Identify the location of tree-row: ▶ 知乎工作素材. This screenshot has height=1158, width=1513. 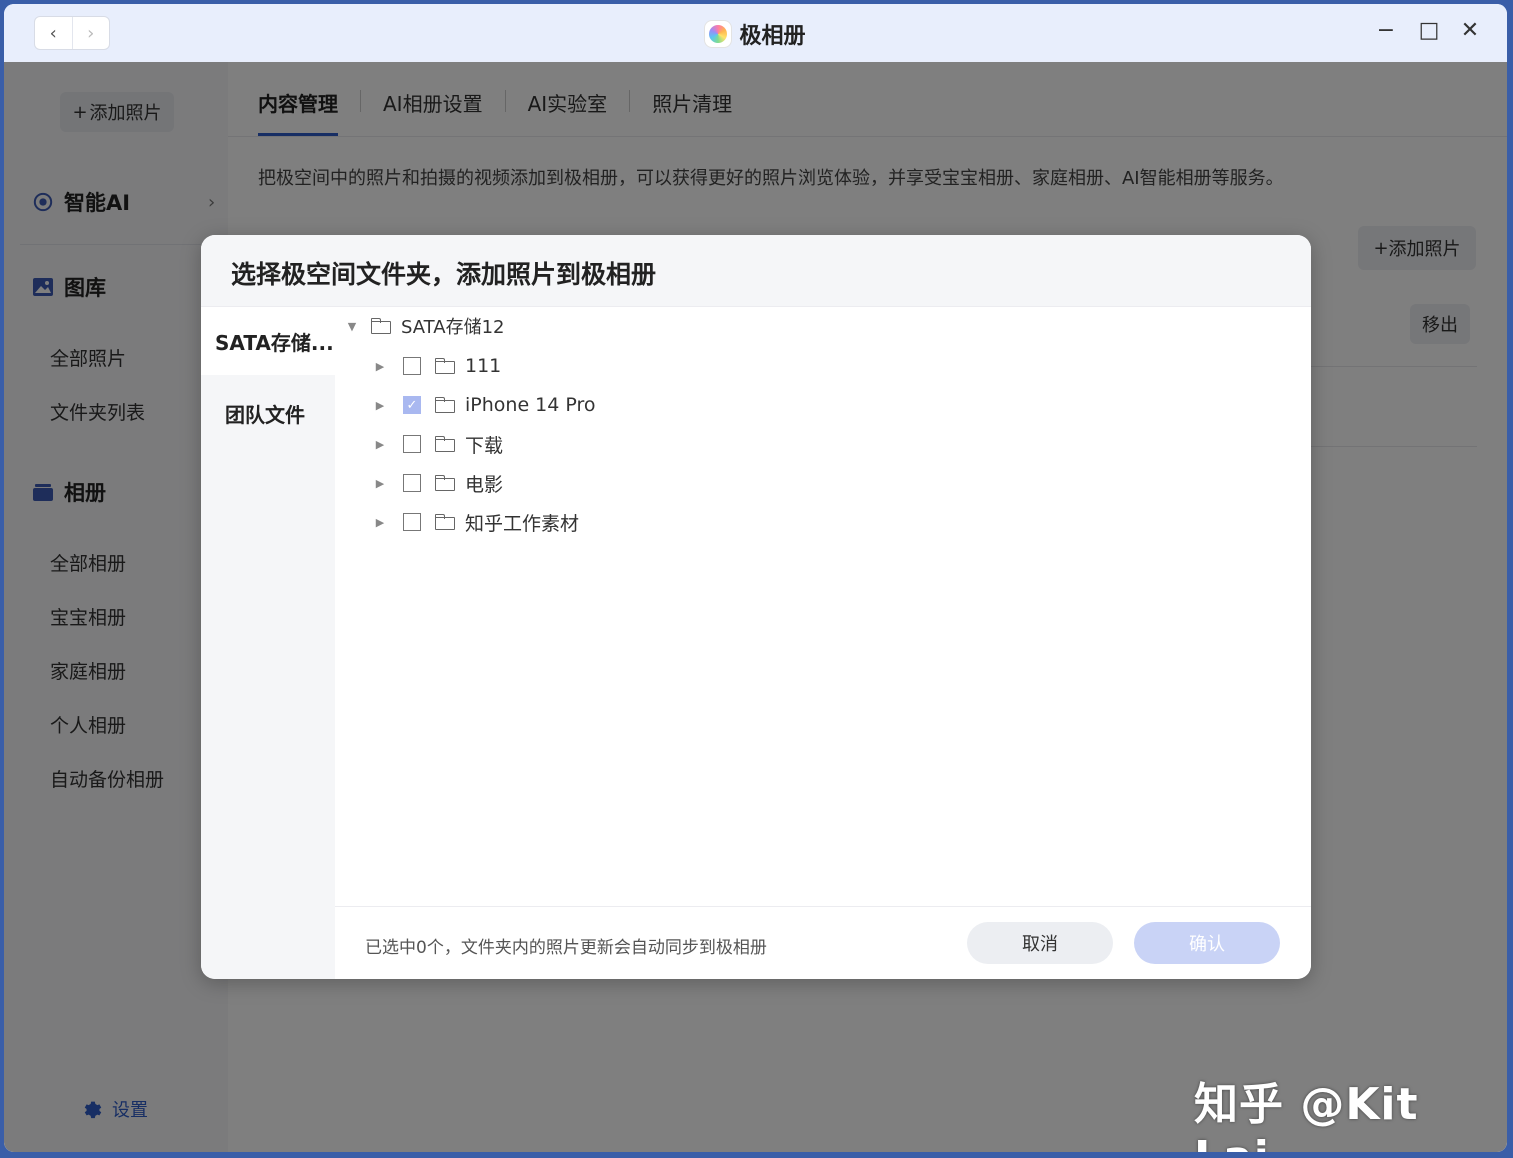
(476, 522).